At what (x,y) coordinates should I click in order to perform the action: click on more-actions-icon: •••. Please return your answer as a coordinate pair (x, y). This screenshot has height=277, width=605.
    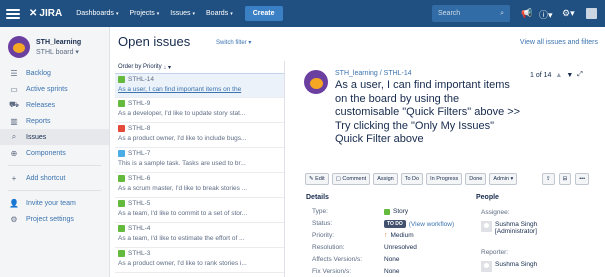
    Looking at the image, I should click on (582, 179).